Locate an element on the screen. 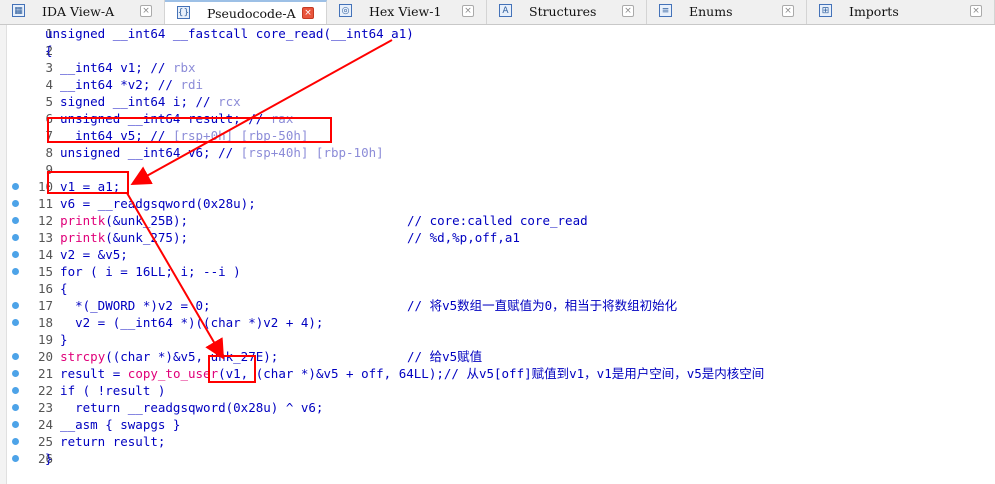 This screenshot has width=995, height=484. code-text: v1 = a1; is located at coordinates (83, 186).